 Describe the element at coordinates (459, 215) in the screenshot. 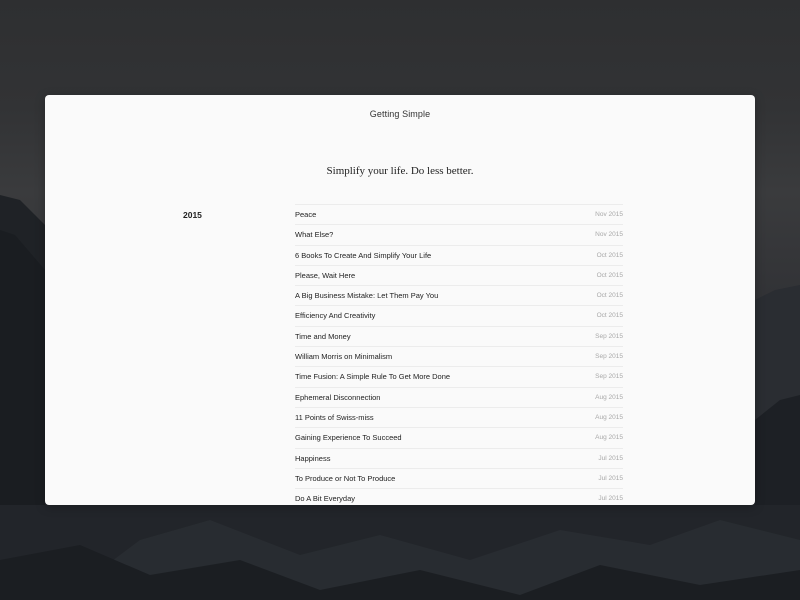

I see `post-row: Peace Nov 2015` at that location.